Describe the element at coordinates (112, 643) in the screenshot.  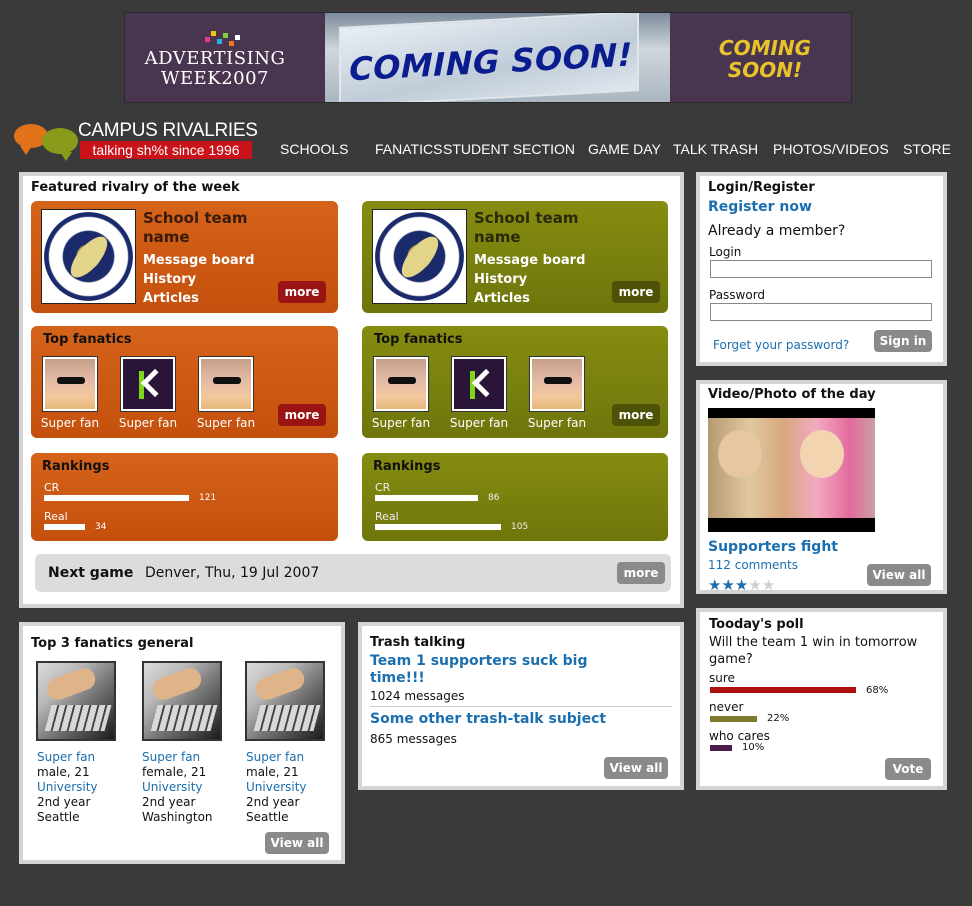
I see `top3-title: Top 3 fanatics general` at that location.